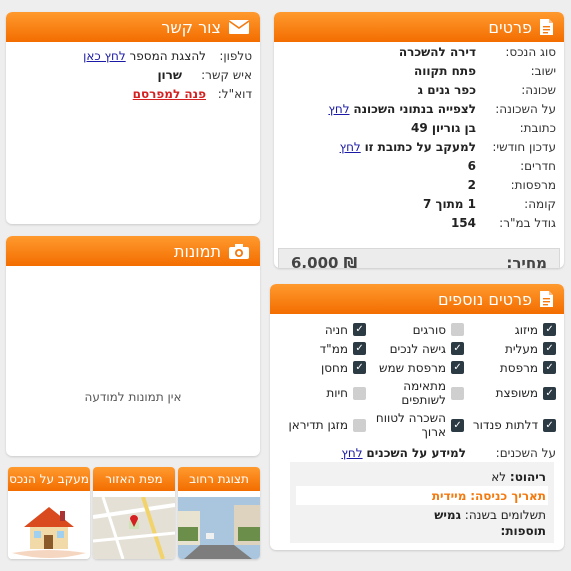 Image resolution: width=571 pixels, height=571 pixels. What do you see at coordinates (521, 348) in the screenshot?
I see `feature-label: מעלית` at bounding box center [521, 348].